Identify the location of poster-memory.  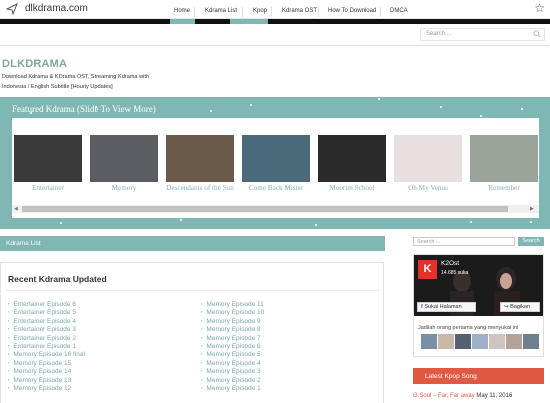
(124, 158).